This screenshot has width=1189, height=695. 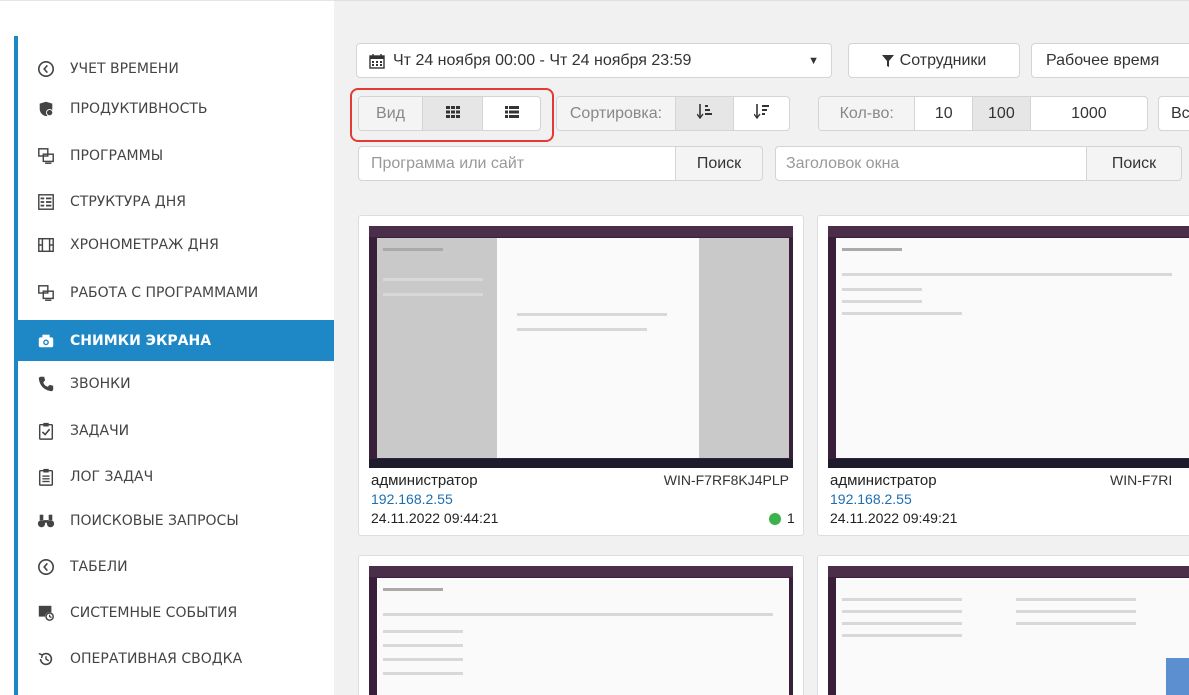 What do you see at coordinates (542, 60) in the screenshot?
I see `date-range-label: Чт 24 ноября 00:00 - Чт 24 ноября 23:59` at bounding box center [542, 60].